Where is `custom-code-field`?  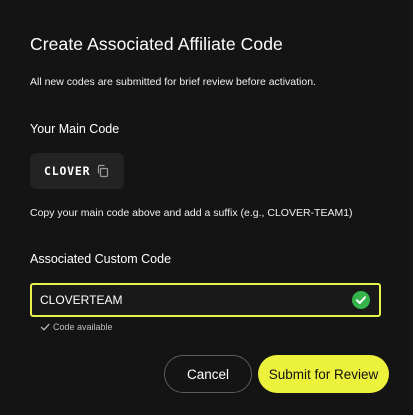 custom-code-field is located at coordinates (205, 300).